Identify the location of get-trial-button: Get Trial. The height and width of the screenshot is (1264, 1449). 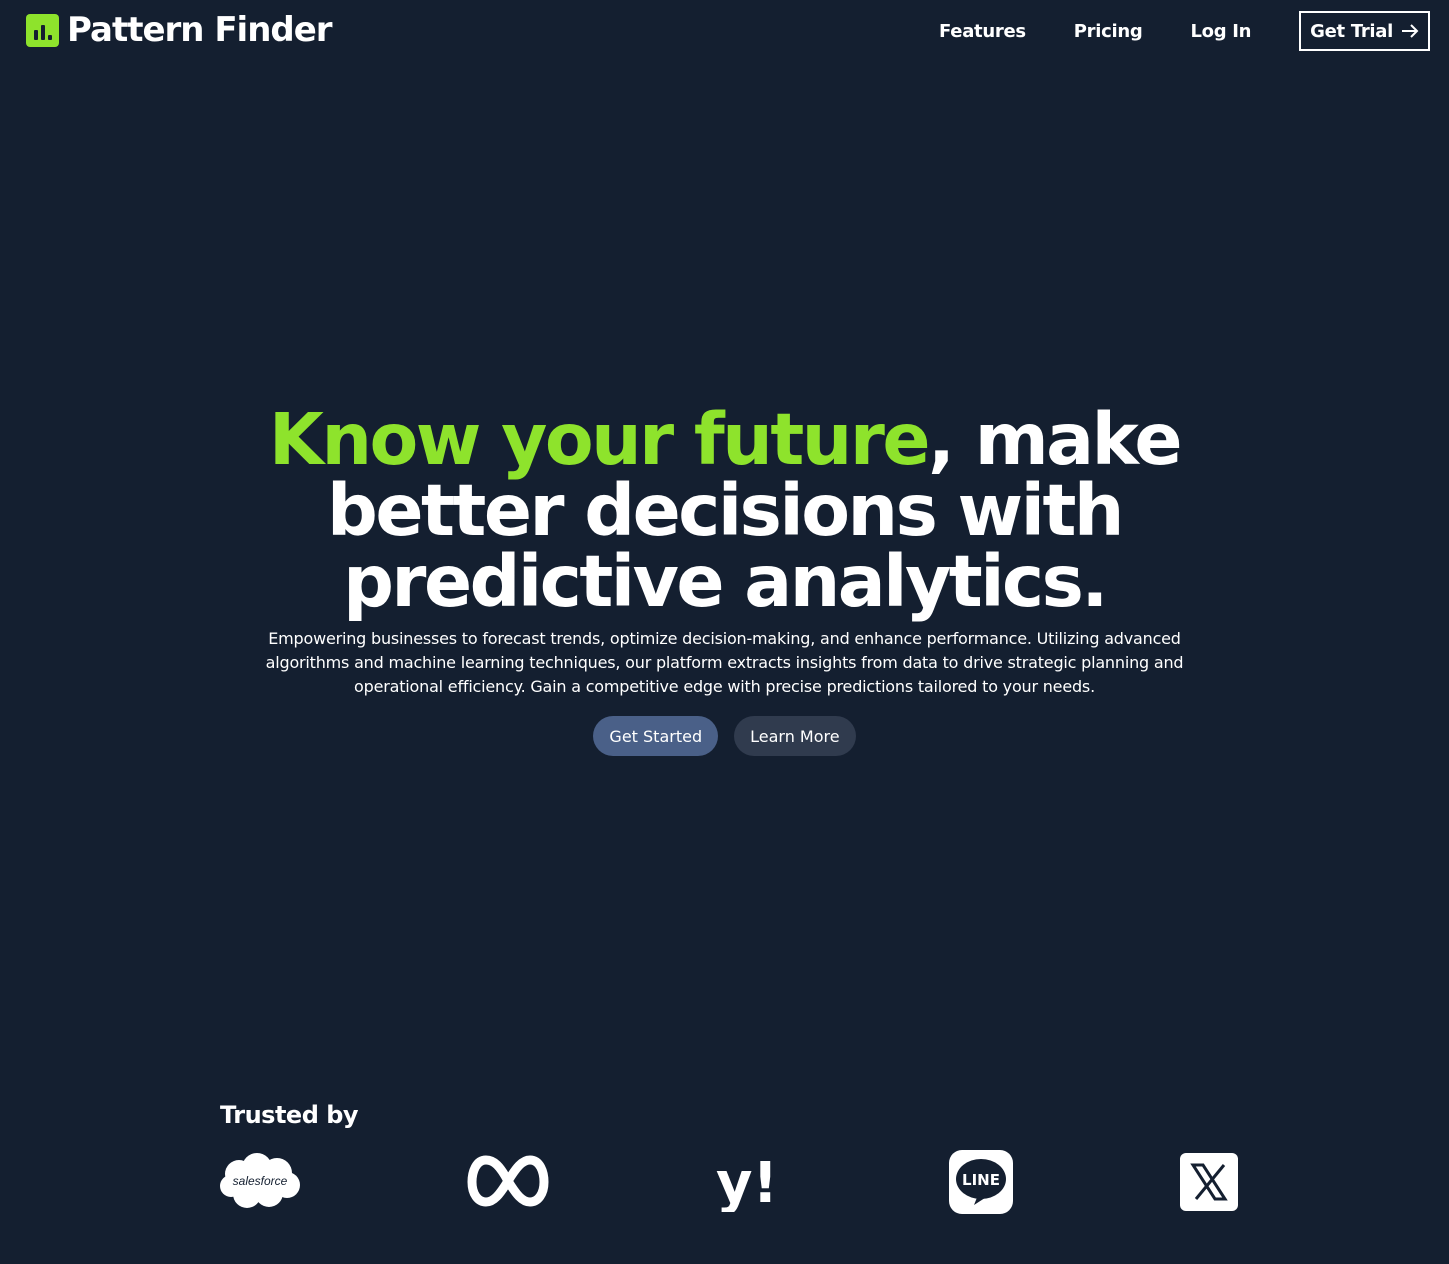
(1364, 31).